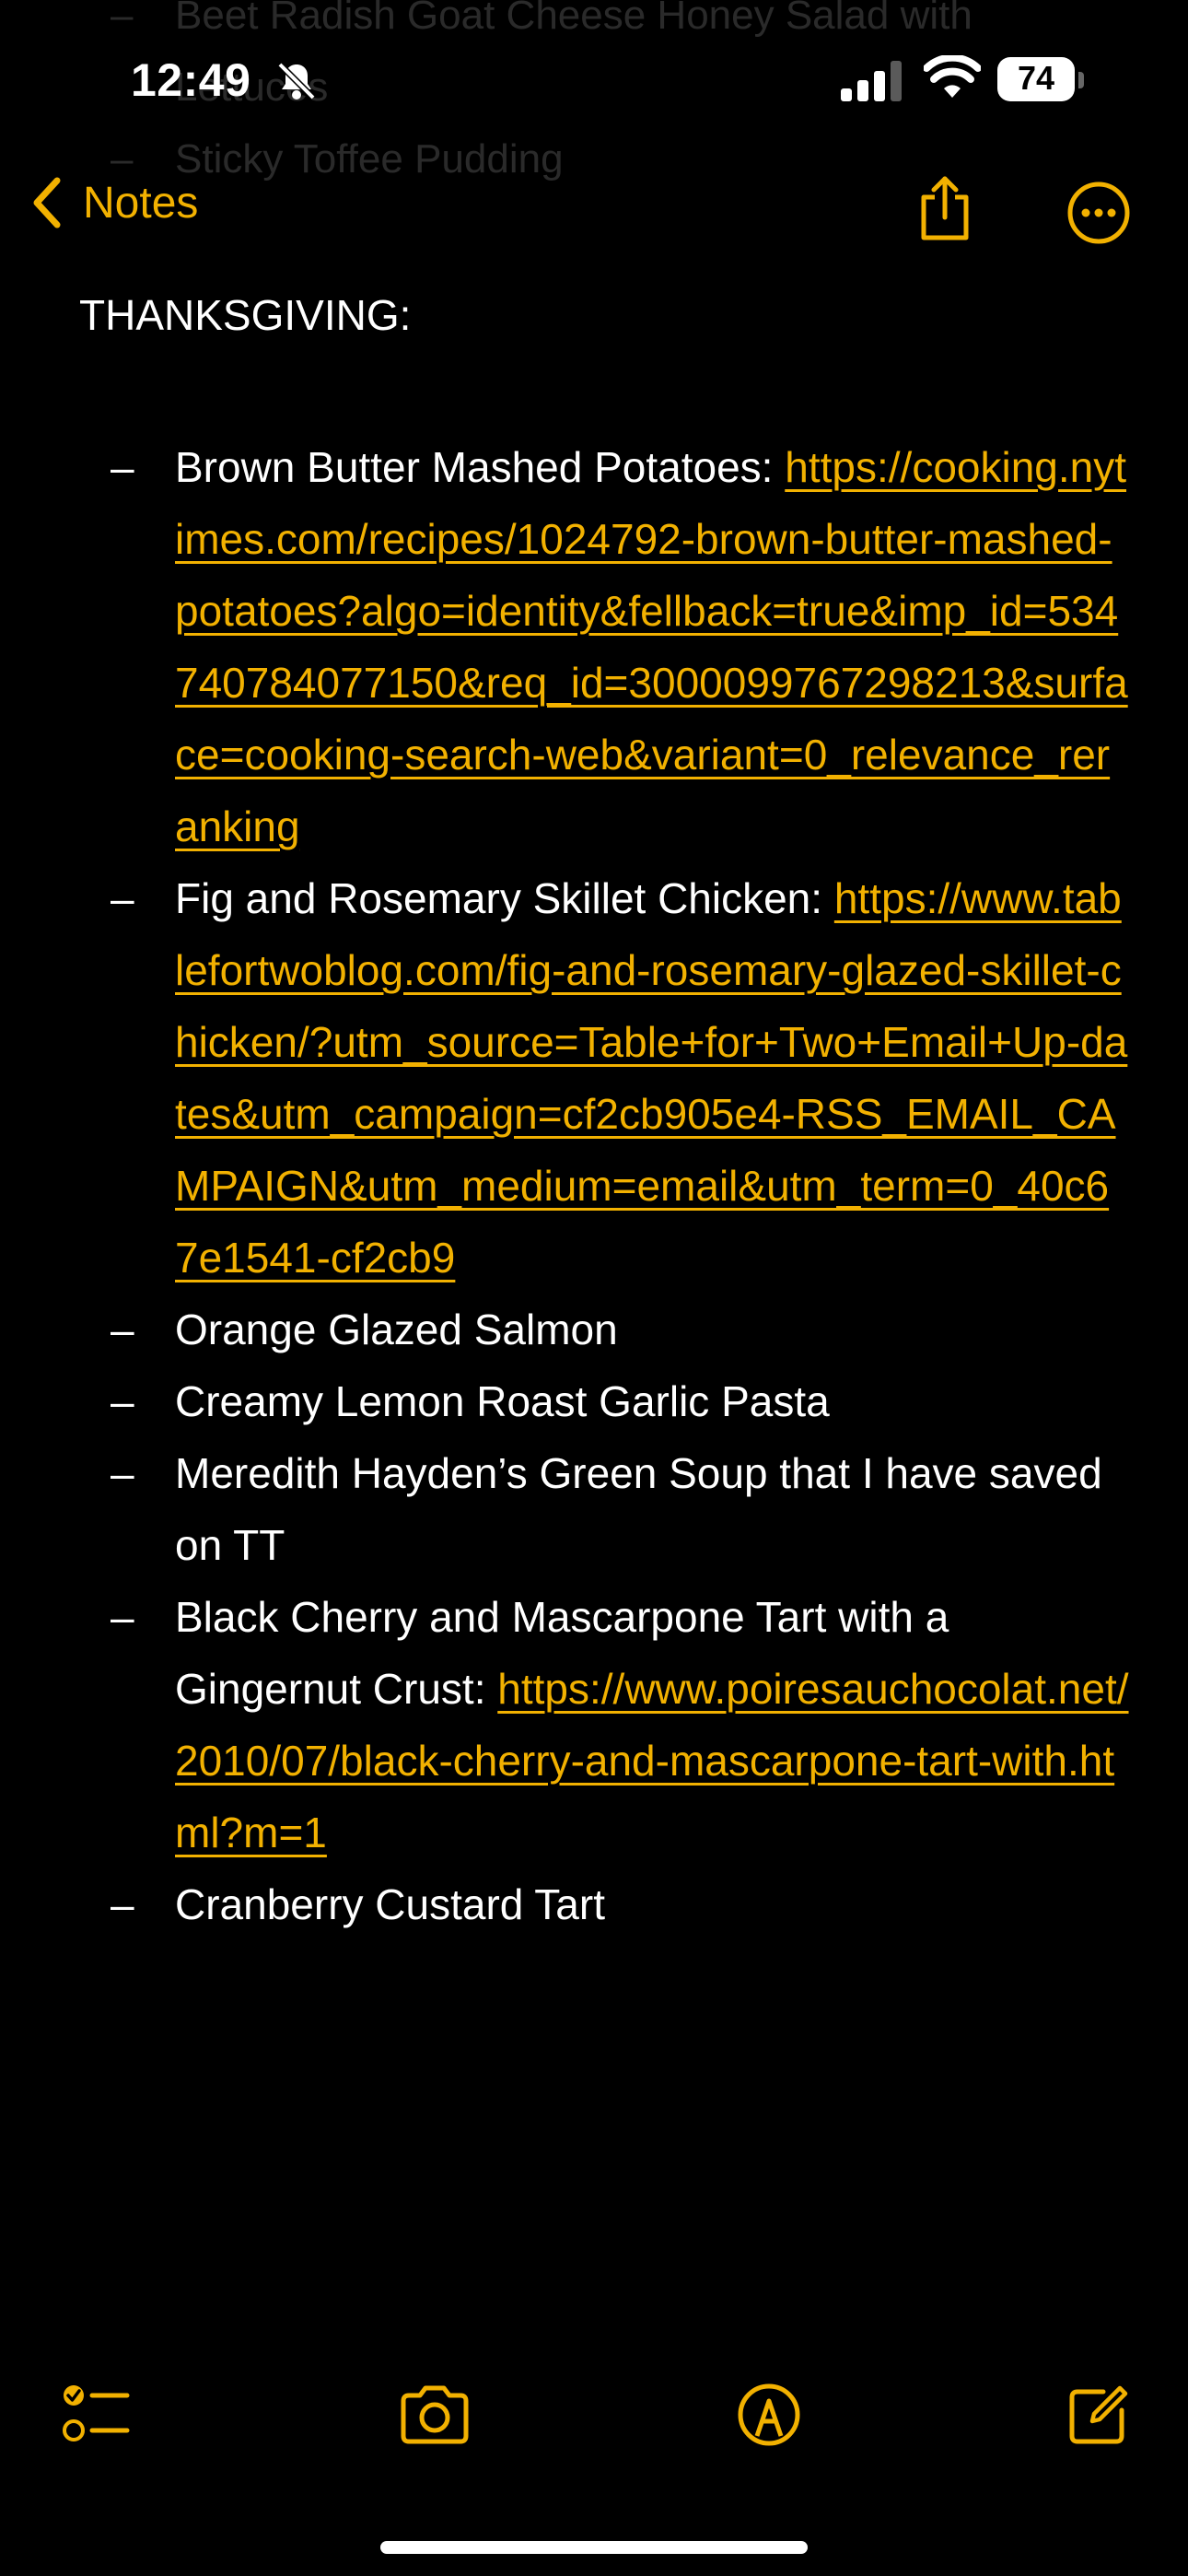  What do you see at coordinates (435, 2414) in the screenshot?
I see `camera-icon` at bounding box center [435, 2414].